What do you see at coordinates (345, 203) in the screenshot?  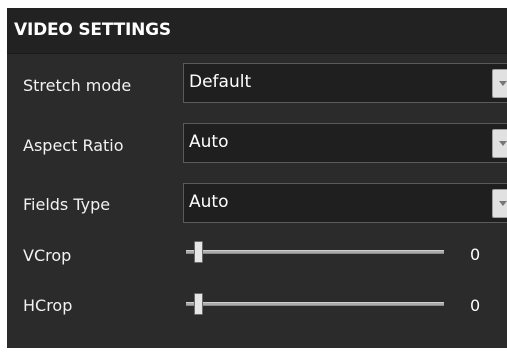 I see `fields-type-select: Auto` at bounding box center [345, 203].